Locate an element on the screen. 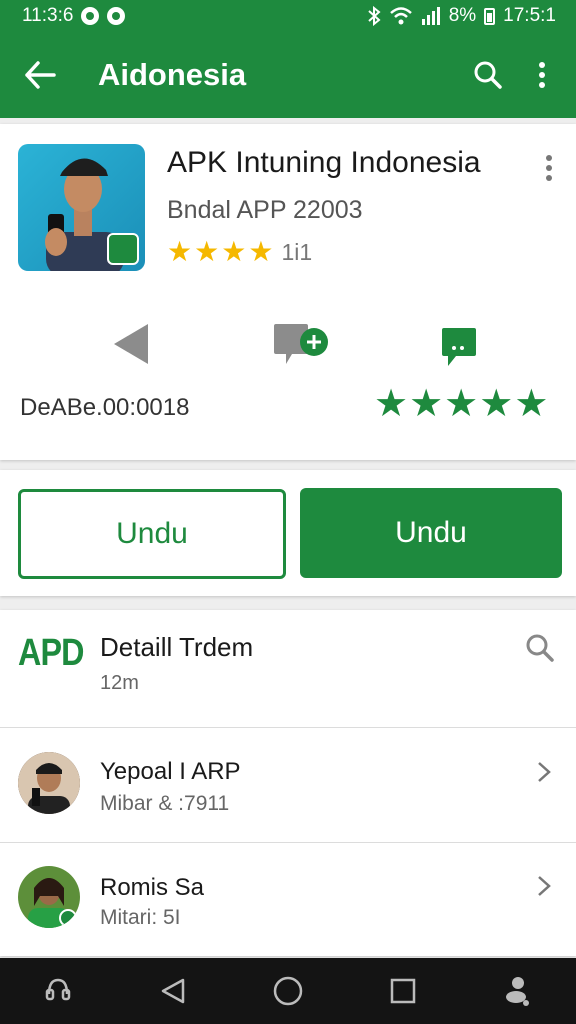 The width and height of the screenshot is (576, 1024). badge-icon is located at coordinates (123, 249).